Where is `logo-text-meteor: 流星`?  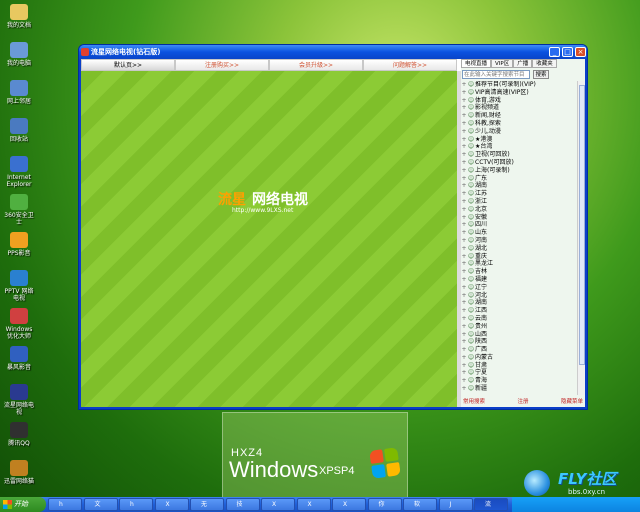
logo-text-meteor: 流星 is located at coordinates (232, 200).